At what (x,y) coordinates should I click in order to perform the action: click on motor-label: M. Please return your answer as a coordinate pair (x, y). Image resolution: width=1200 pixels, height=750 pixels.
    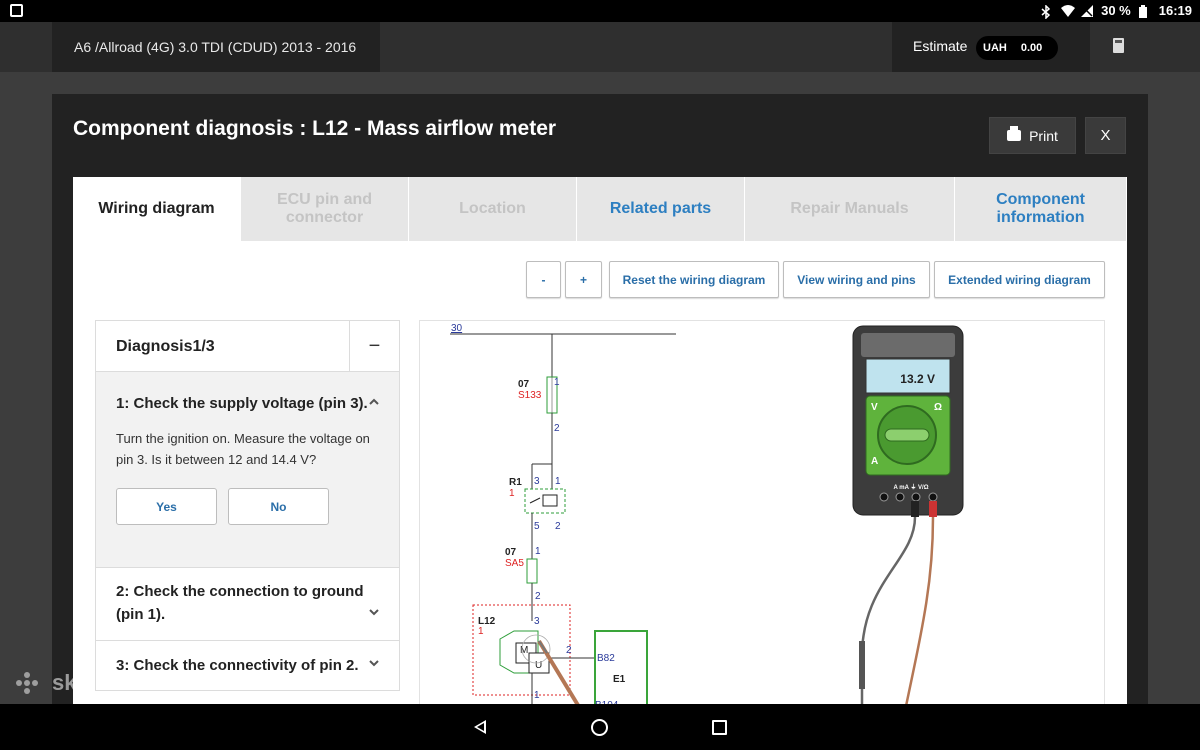
    Looking at the image, I should click on (524, 650).